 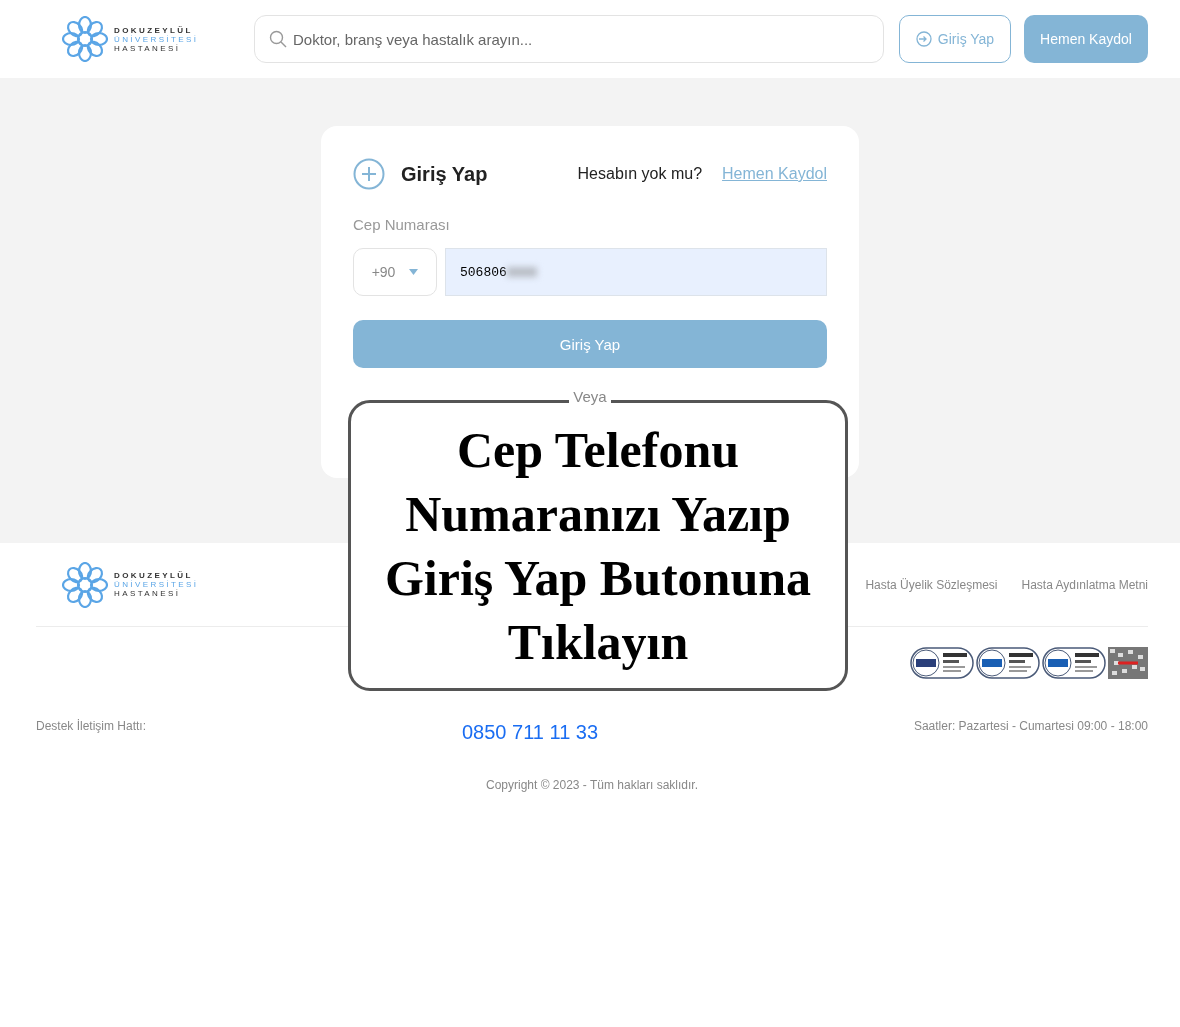 What do you see at coordinates (1128, 663) in the screenshot?
I see `qr-code-icon` at bounding box center [1128, 663].